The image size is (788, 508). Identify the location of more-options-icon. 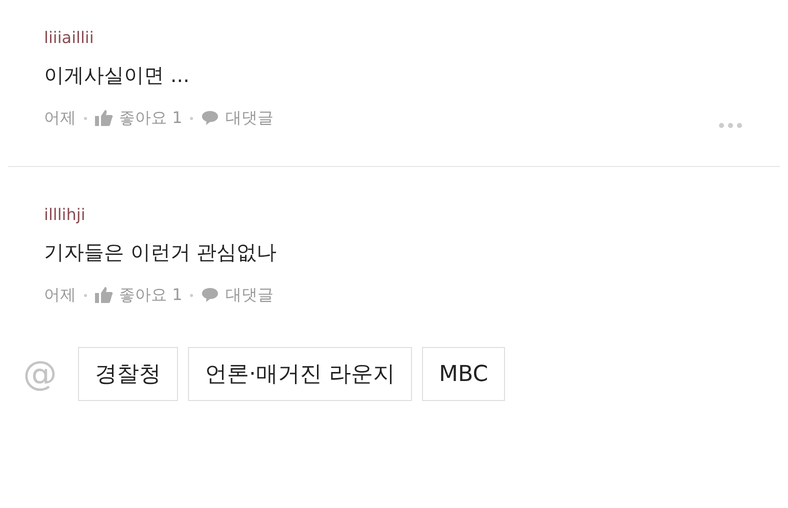
(730, 125).